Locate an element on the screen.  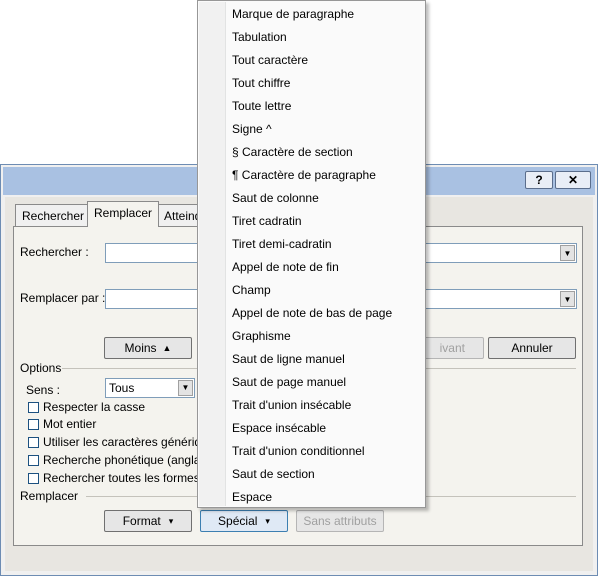
annuler-label: Annuler is located at coordinates (532, 348).